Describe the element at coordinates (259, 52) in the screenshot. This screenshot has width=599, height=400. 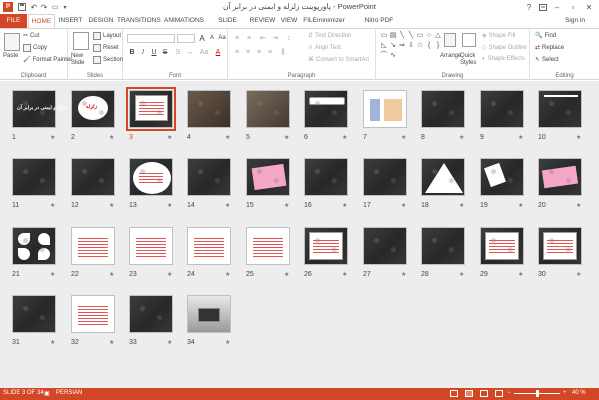
I see `align-right-icon: ≡` at that location.